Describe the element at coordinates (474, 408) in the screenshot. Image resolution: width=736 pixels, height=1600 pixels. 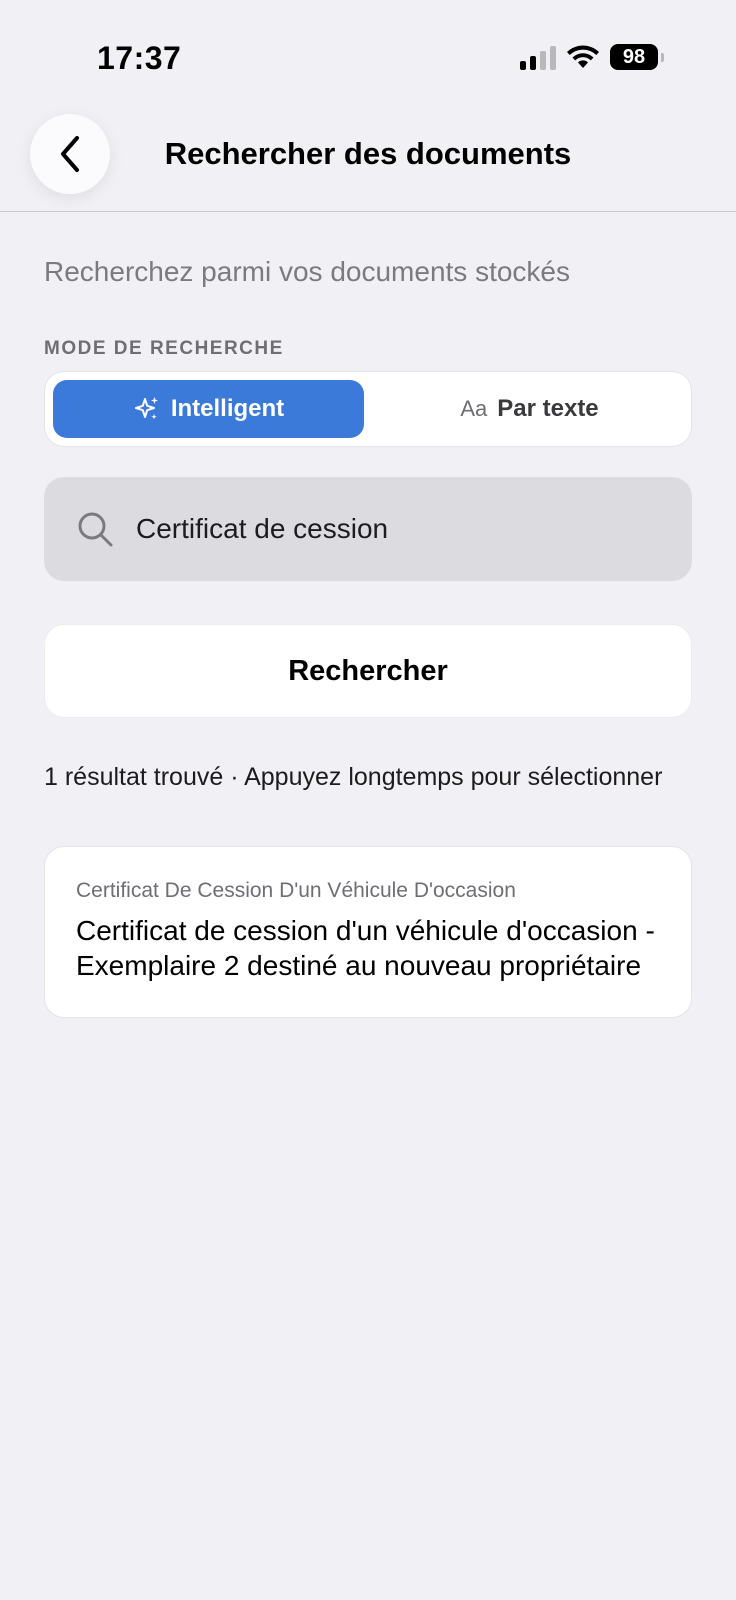
I see `text-aa-icon: Aa` at that location.